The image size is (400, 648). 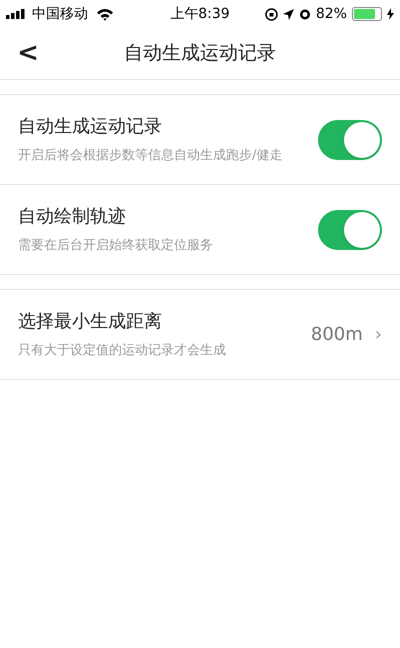 I want to click on clock-time: 上午8:39, so click(x=200, y=14).